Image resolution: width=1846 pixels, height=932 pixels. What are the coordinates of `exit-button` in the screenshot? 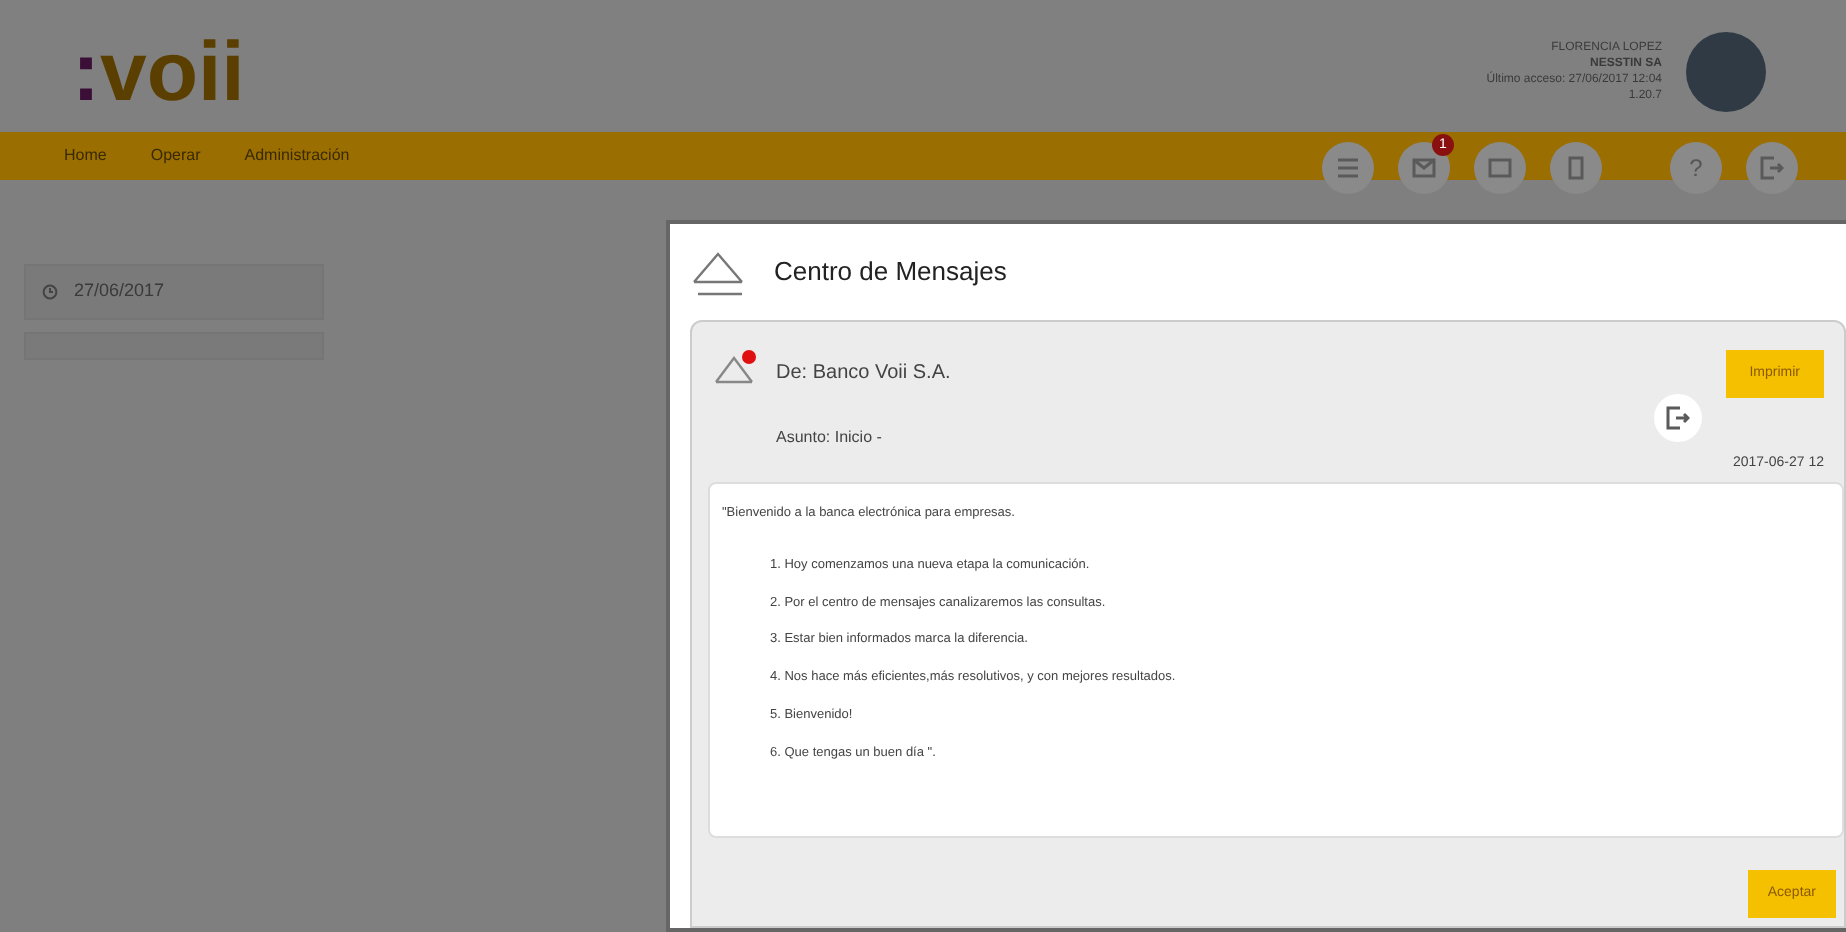 It's located at (1677, 418).